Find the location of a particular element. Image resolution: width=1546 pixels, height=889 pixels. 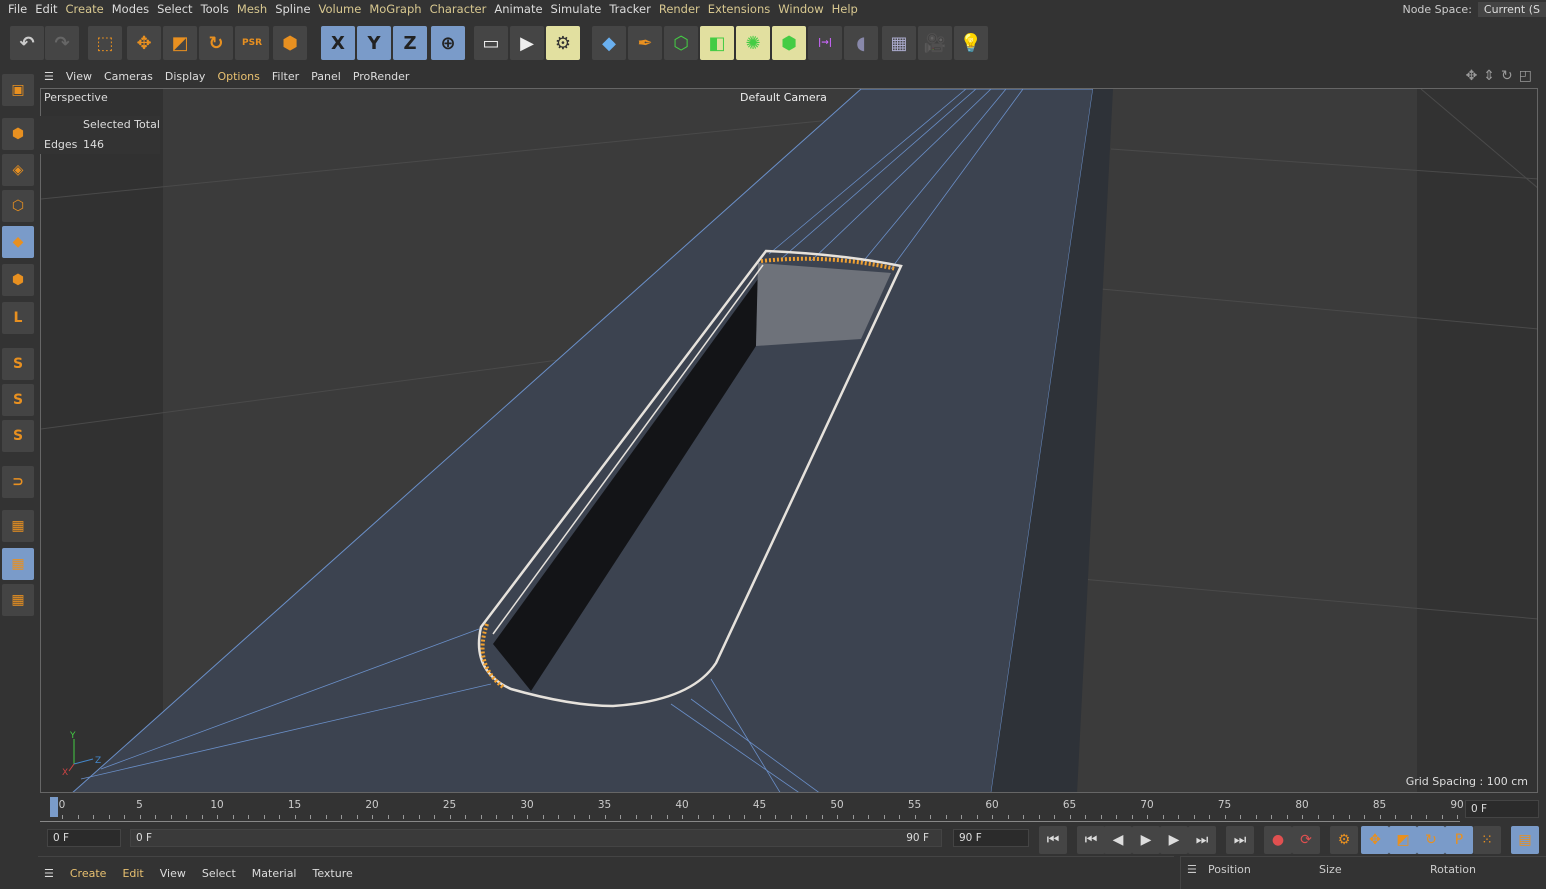

menu-modes: Modes is located at coordinates (130, 9).